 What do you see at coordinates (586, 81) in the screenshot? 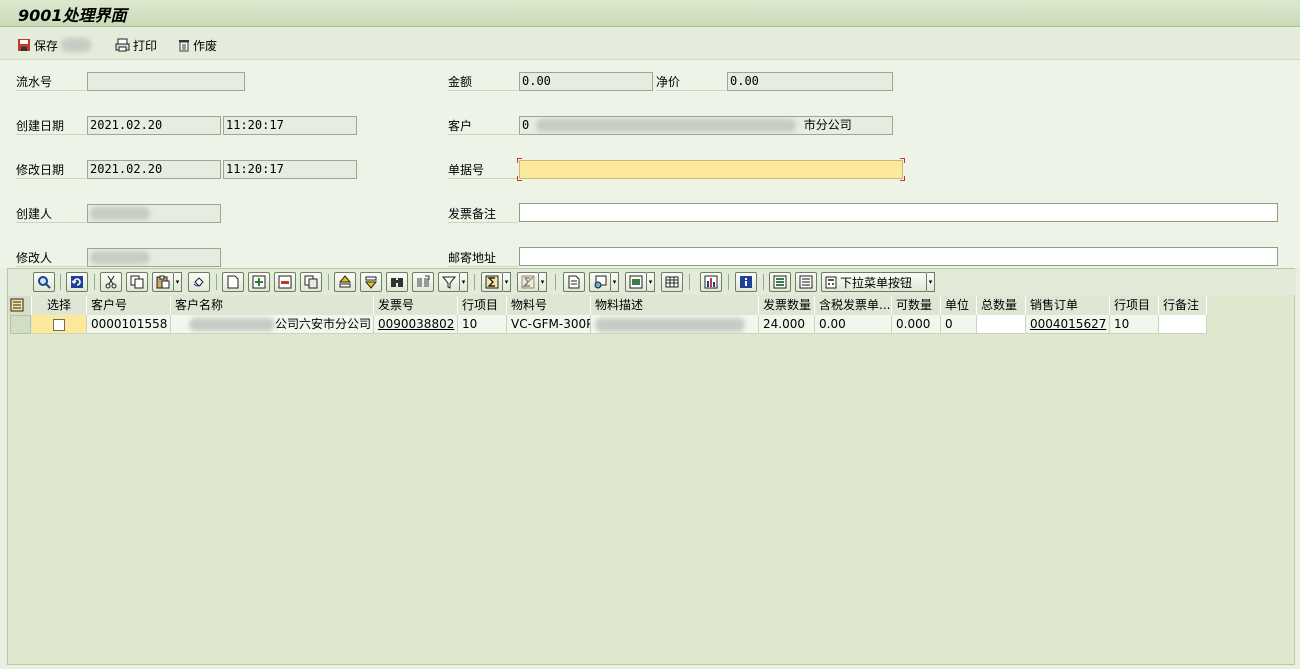
I see `amount-field: 0.00` at bounding box center [586, 81].